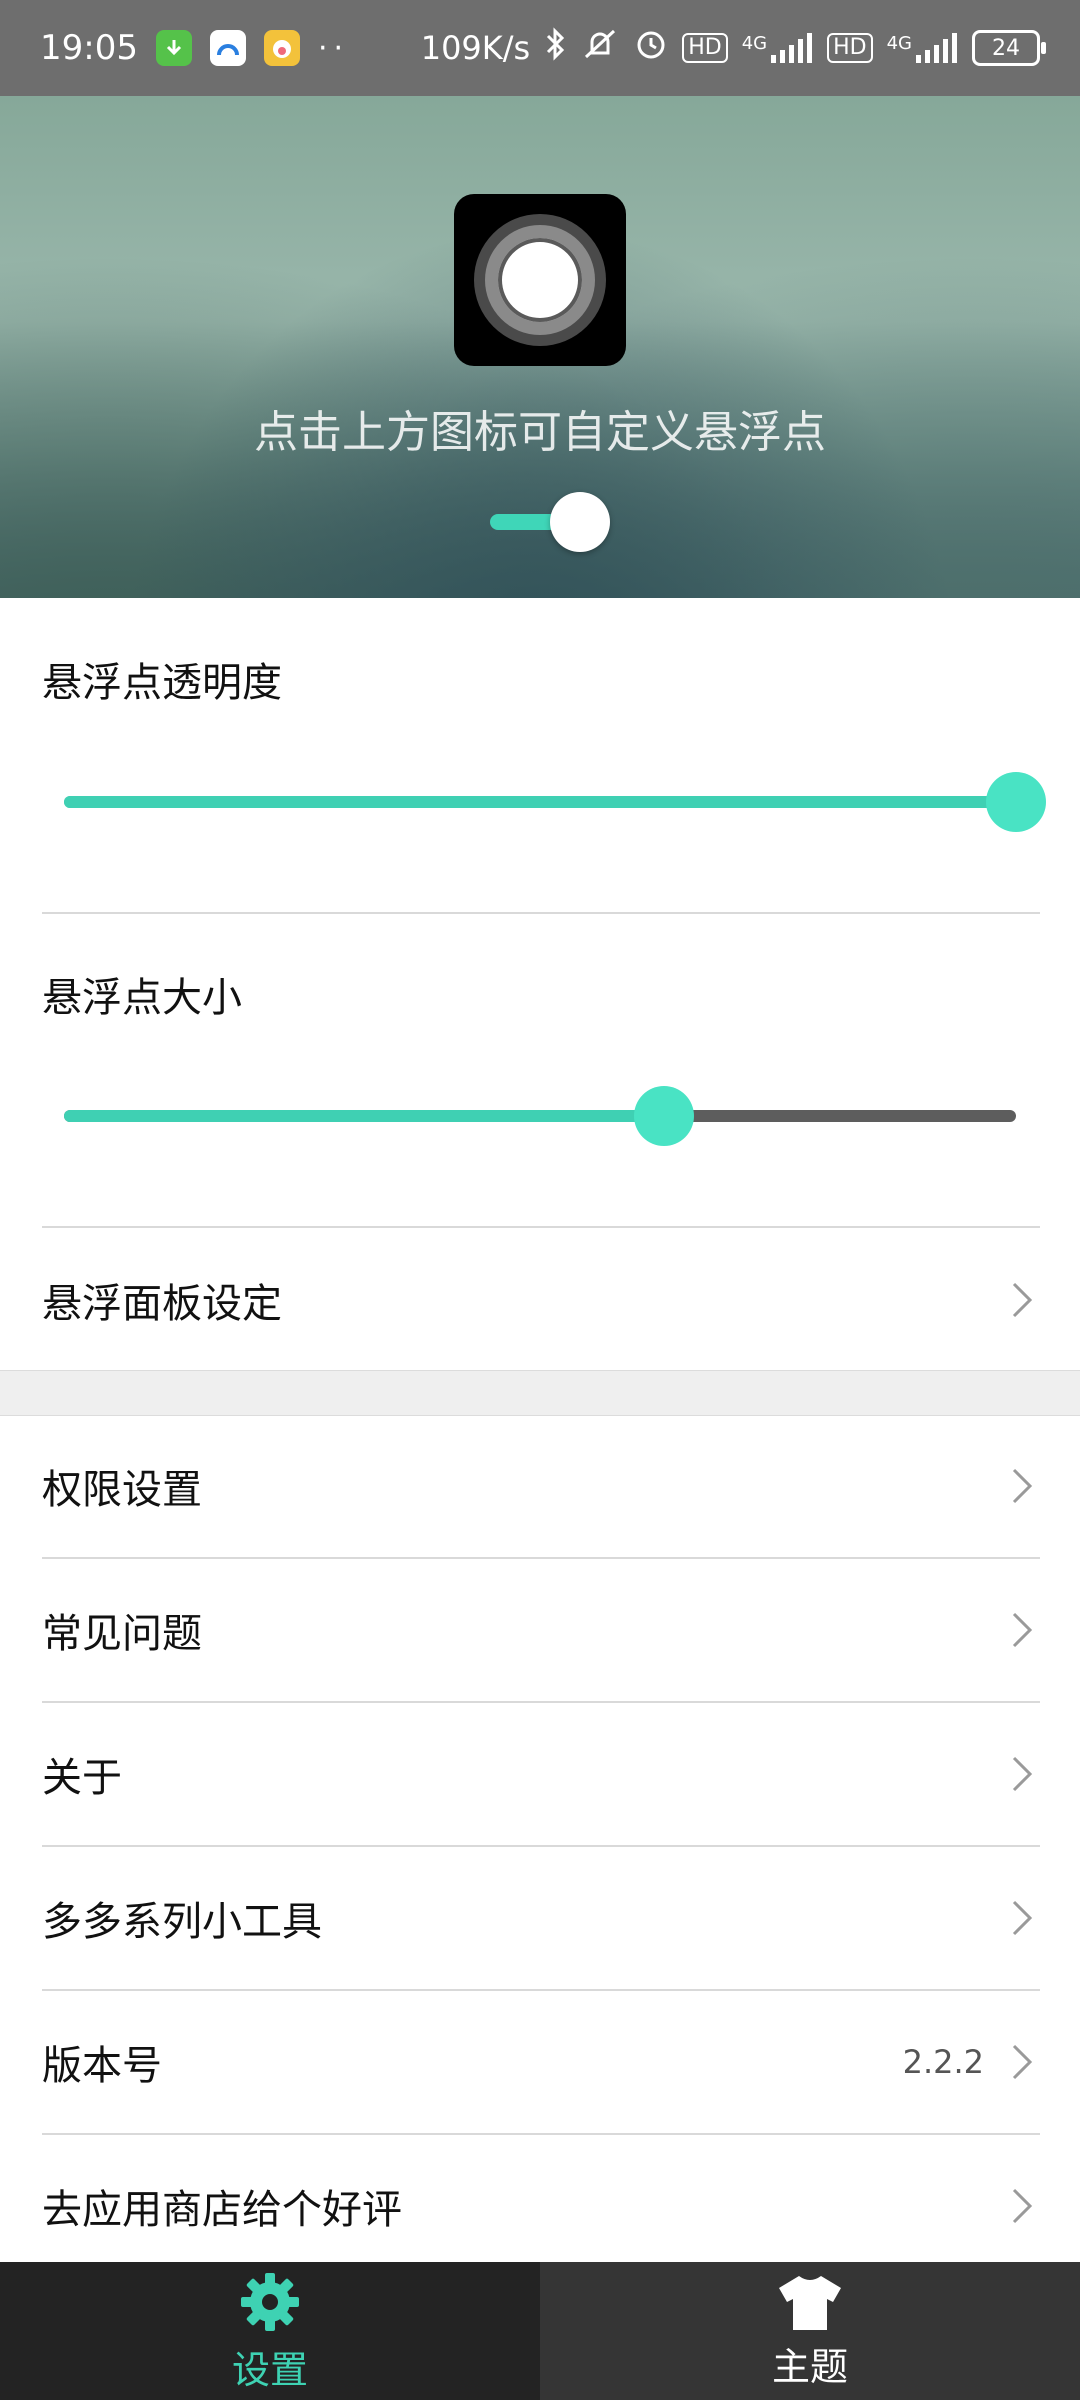 This screenshot has height=2400, width=1080. I want to click on row-label: 悬浮面板设定, so click(162, 1304).